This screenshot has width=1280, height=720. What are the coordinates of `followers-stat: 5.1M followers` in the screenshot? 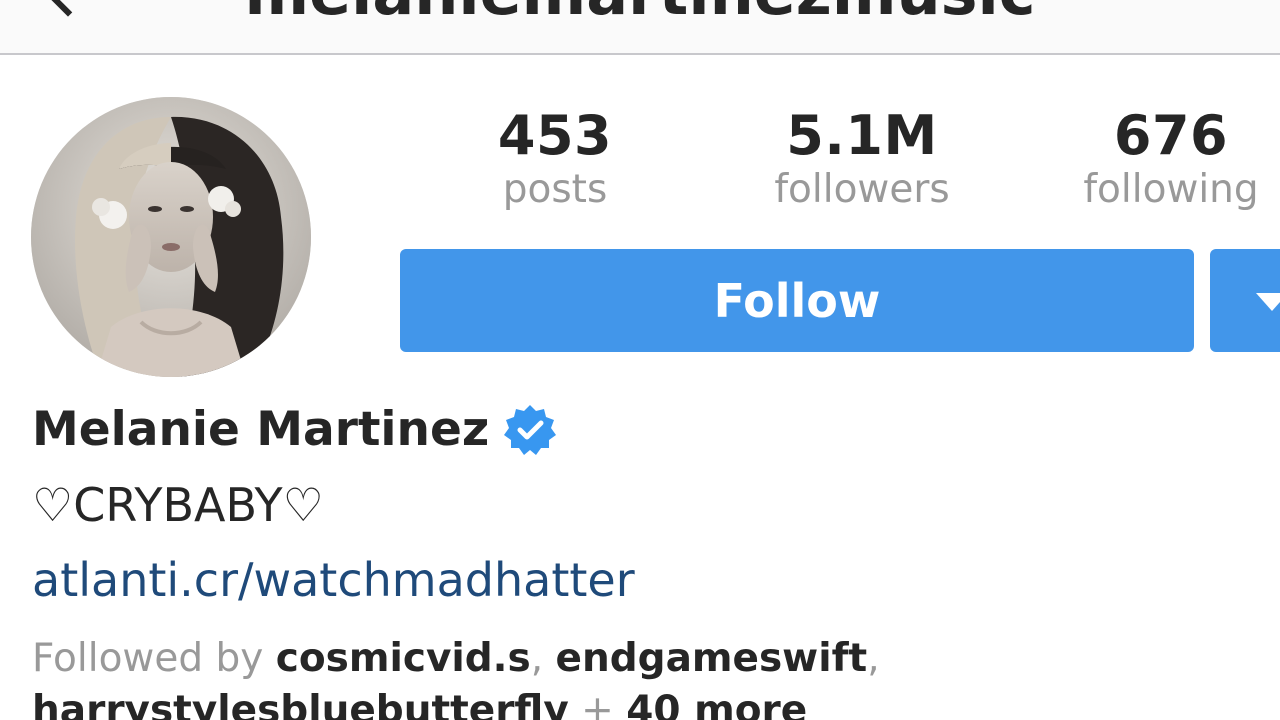 It's located at (862, 156).